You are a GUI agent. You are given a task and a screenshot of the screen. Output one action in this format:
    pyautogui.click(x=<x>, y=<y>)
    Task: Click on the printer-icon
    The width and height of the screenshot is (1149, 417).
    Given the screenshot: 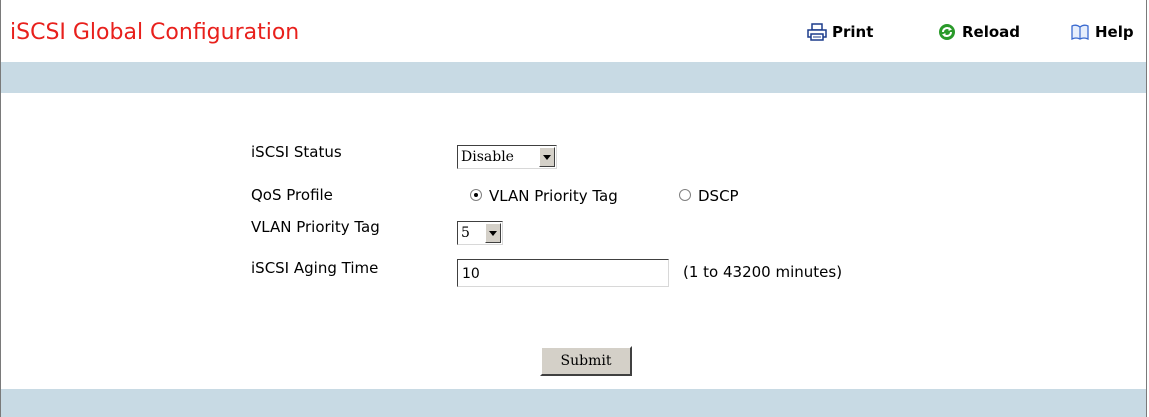 What is the action you would take?
    pyautogui.click(x=817, y=32)
    